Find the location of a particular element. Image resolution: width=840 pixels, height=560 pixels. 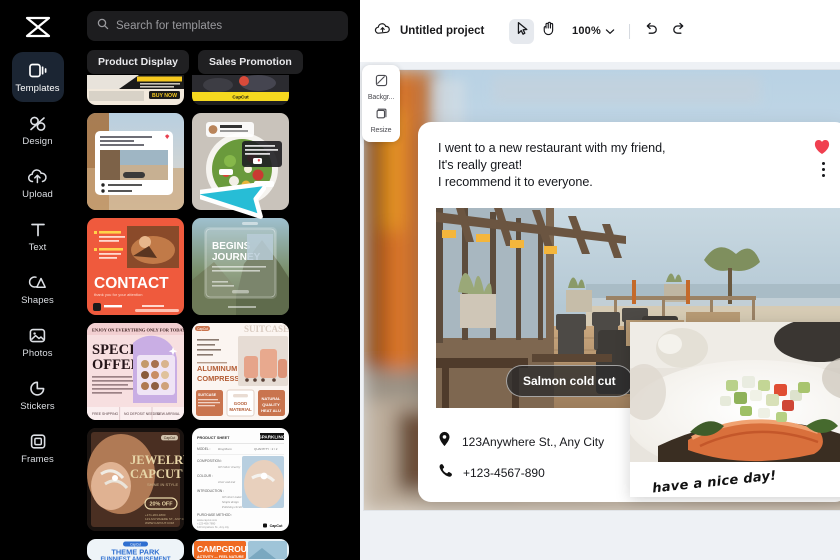

undo-button is located at coordinates (651, 31).